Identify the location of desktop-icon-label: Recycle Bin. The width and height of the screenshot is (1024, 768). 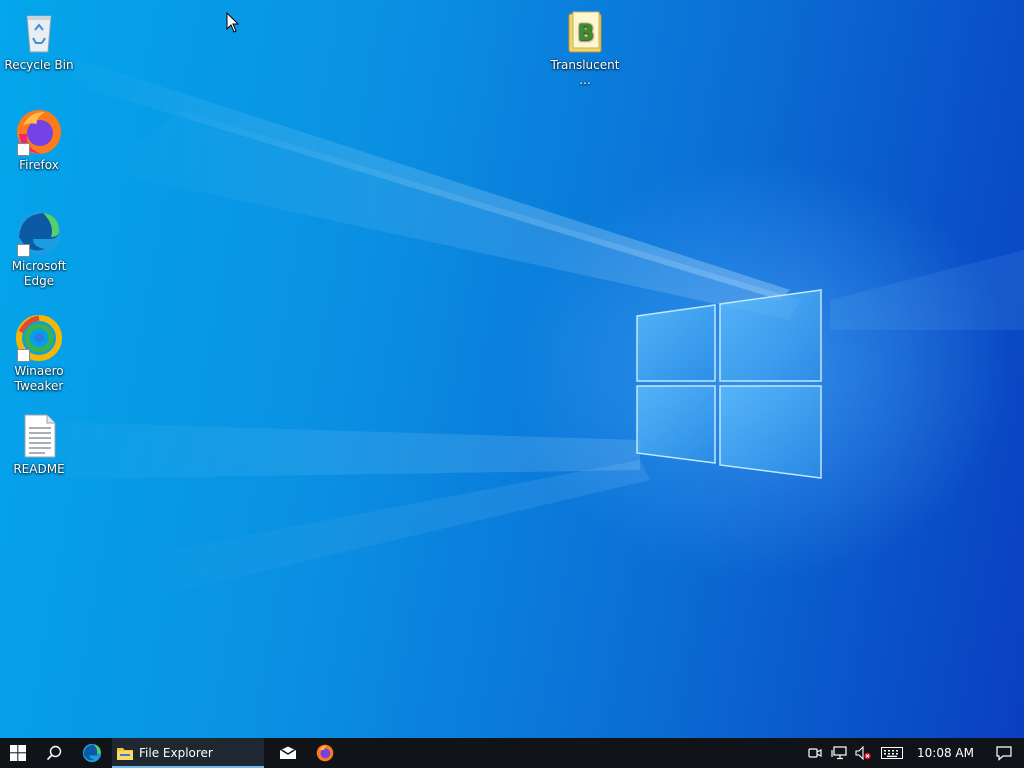
(39, 65).